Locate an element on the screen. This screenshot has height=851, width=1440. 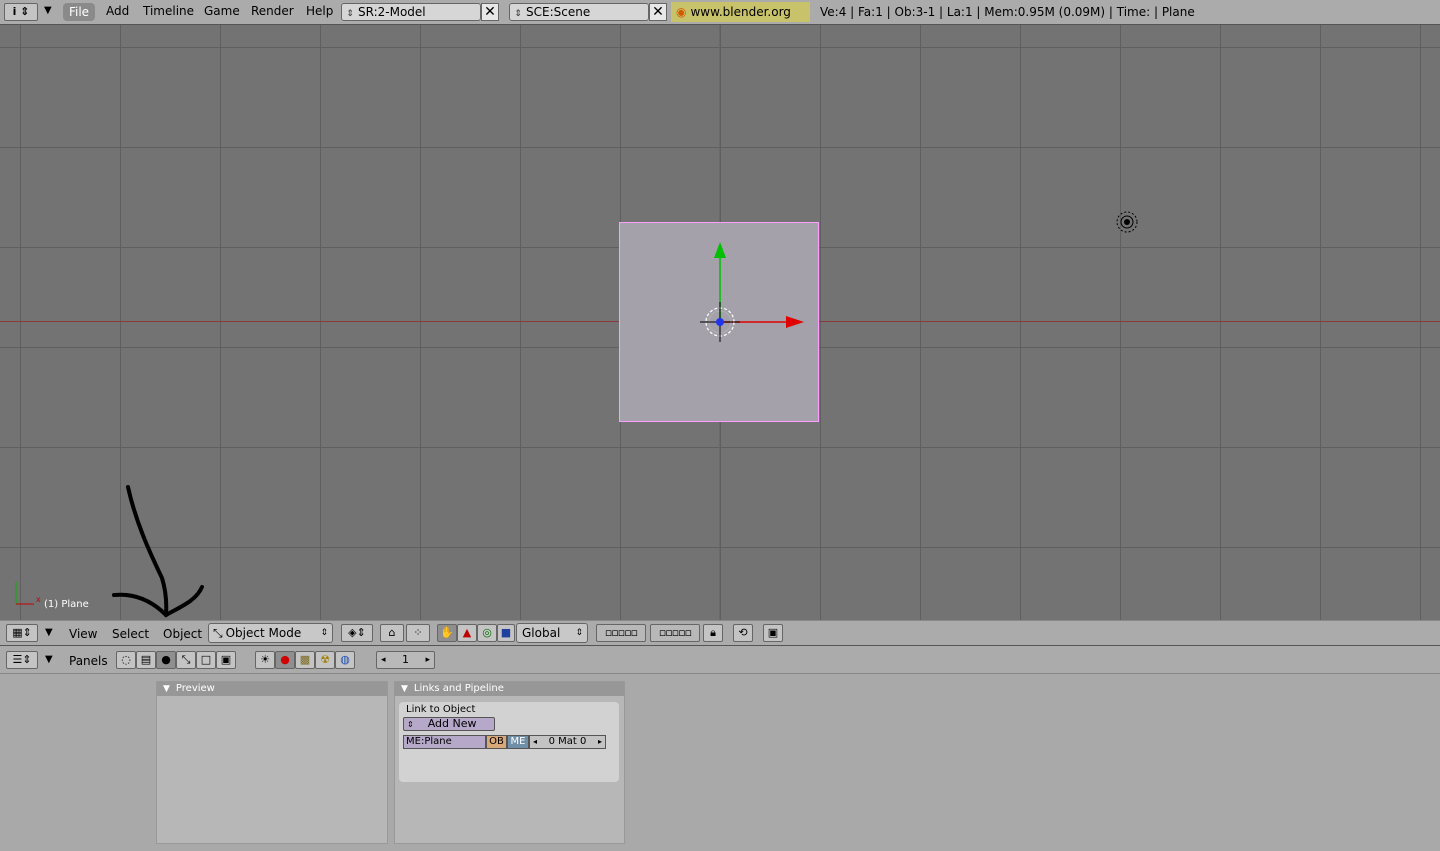
window-type-button-buttons: ☰⇕ is located at coordinates (22, 660).